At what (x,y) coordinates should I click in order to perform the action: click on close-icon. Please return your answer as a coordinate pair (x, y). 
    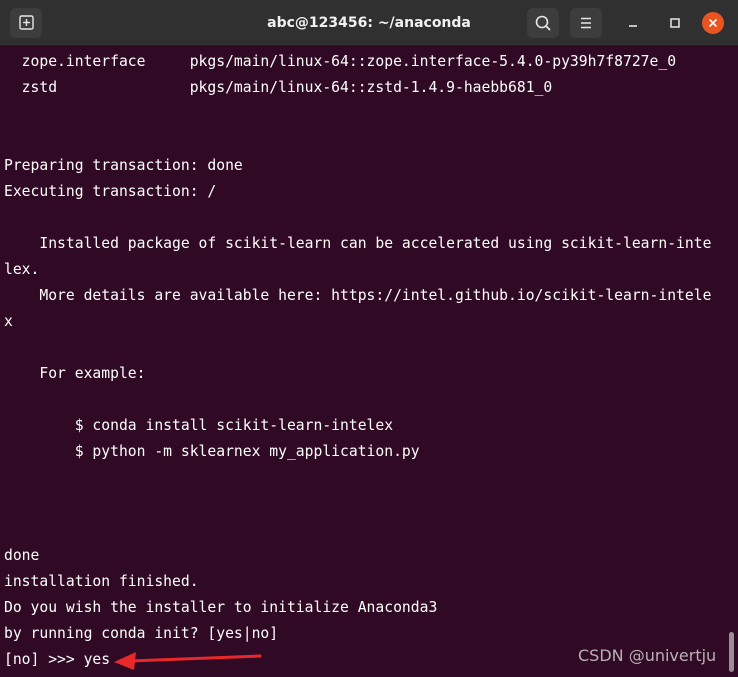
    Looking at the image, I should click on (713, 23).